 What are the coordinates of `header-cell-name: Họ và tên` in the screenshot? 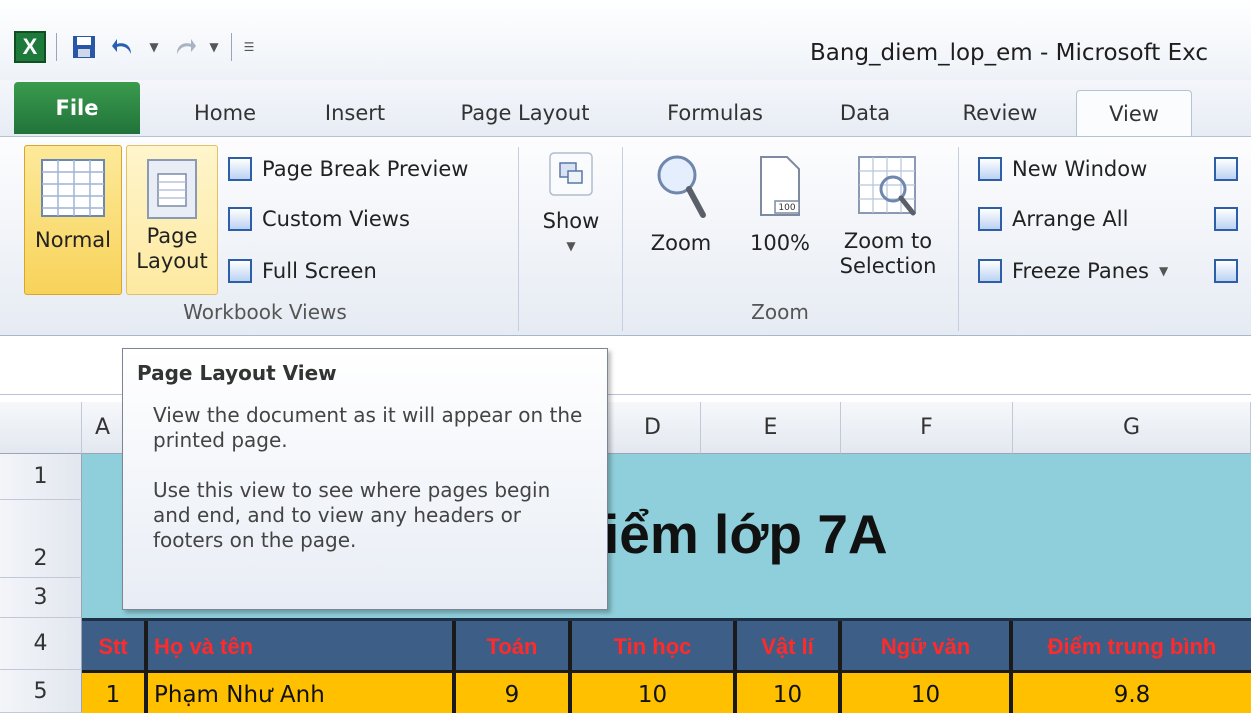 It's located at (302, 647).